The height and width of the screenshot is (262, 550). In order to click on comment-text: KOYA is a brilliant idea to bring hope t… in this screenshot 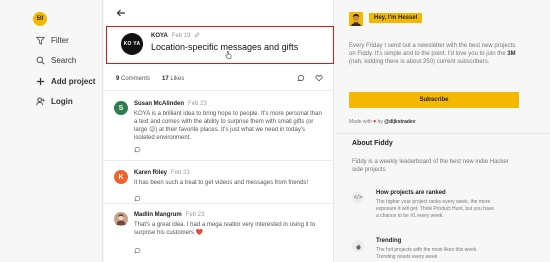, I will do `click(228, 126)`.